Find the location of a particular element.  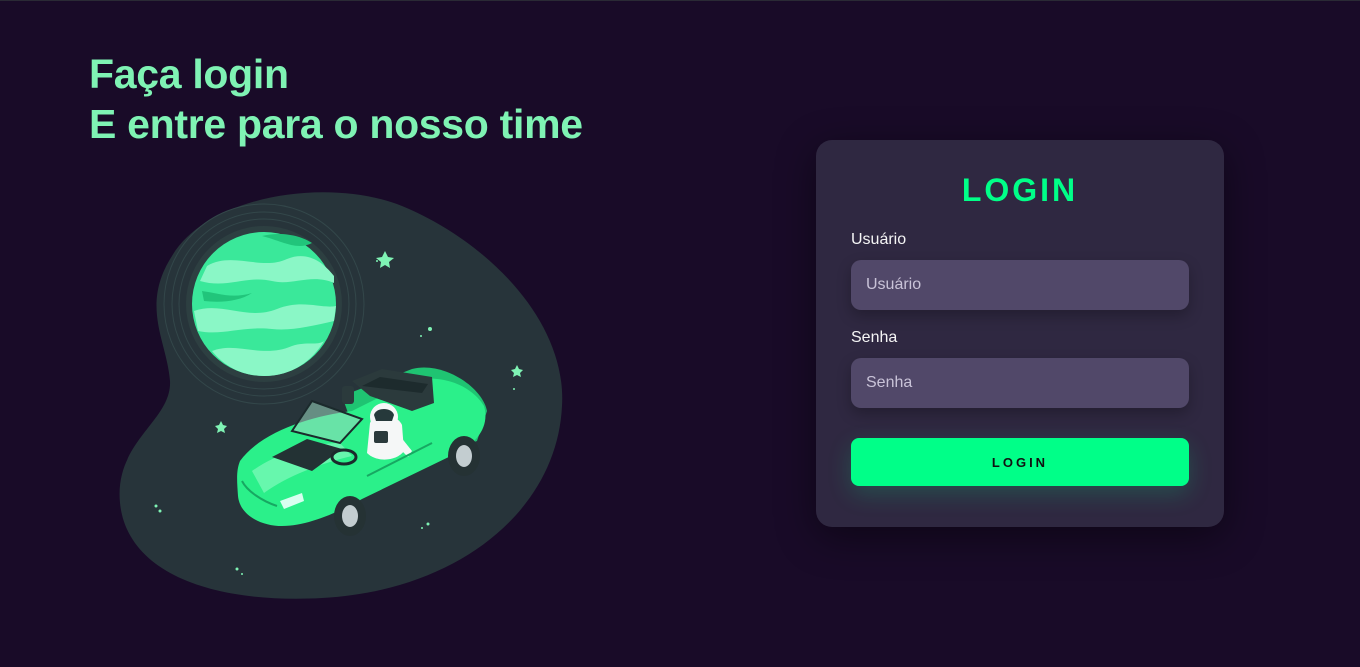

hero-heading-line-2: E entre para o nosso time is located at coordinates (336, 124).